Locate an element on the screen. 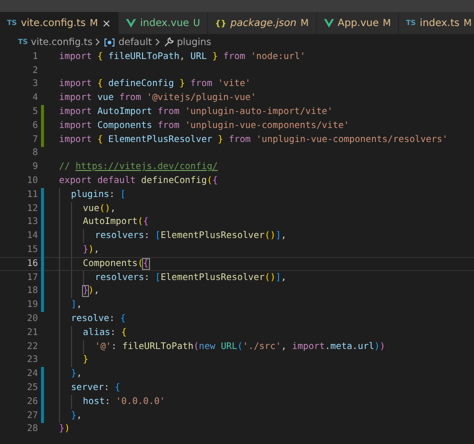 The height and width of the screenshot is (444, 474). line-number: 3 is located at coordinates (35, 84).